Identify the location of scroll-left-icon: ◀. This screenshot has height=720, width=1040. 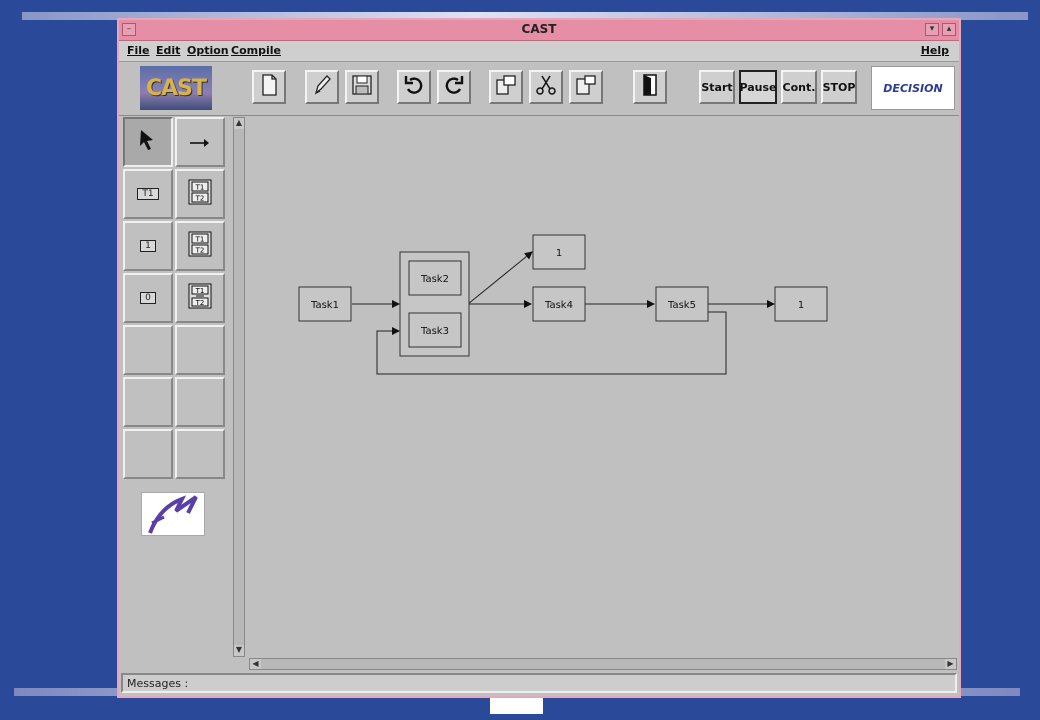
(255, 664).